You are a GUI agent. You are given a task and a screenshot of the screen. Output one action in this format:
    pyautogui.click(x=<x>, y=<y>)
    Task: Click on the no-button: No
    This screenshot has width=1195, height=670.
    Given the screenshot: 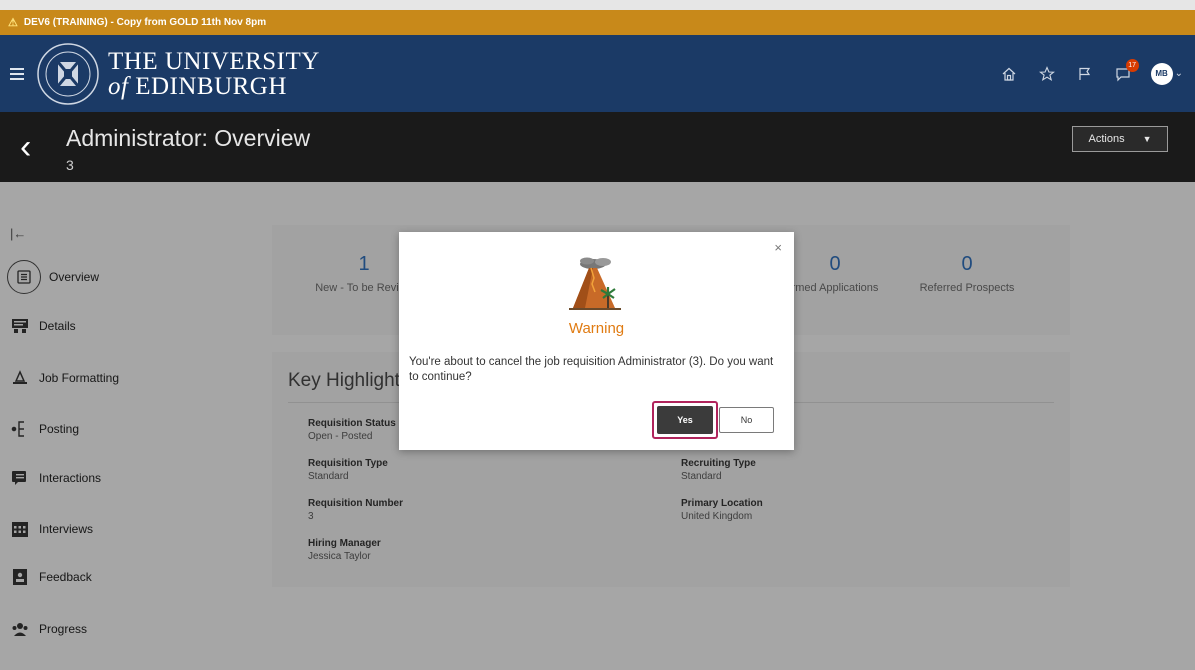 What is the action you would take?
    pyautogui.click(x=746, y=420)
    